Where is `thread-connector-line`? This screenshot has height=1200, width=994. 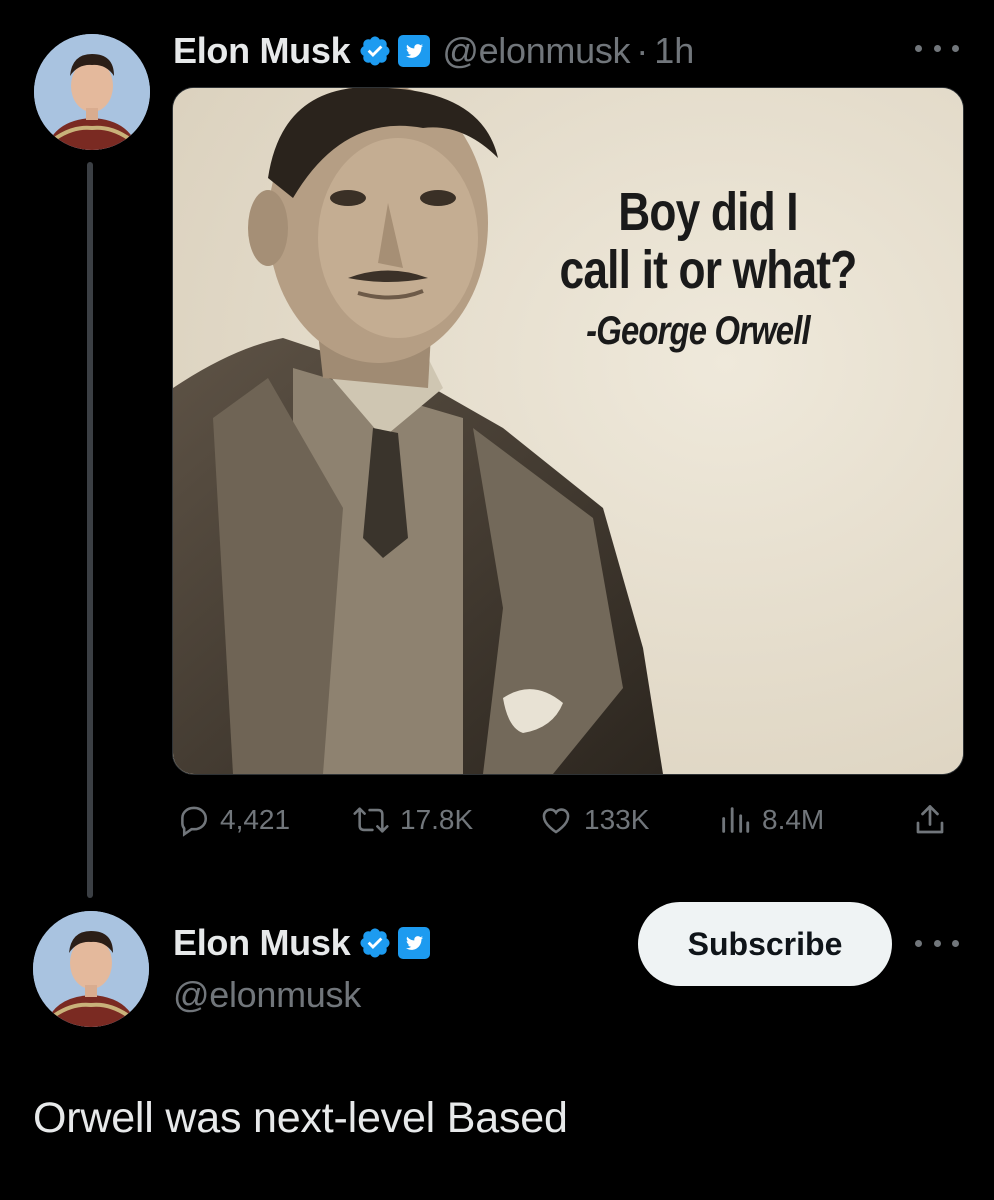 thread-connector-line is located at coordinates (90, 530).